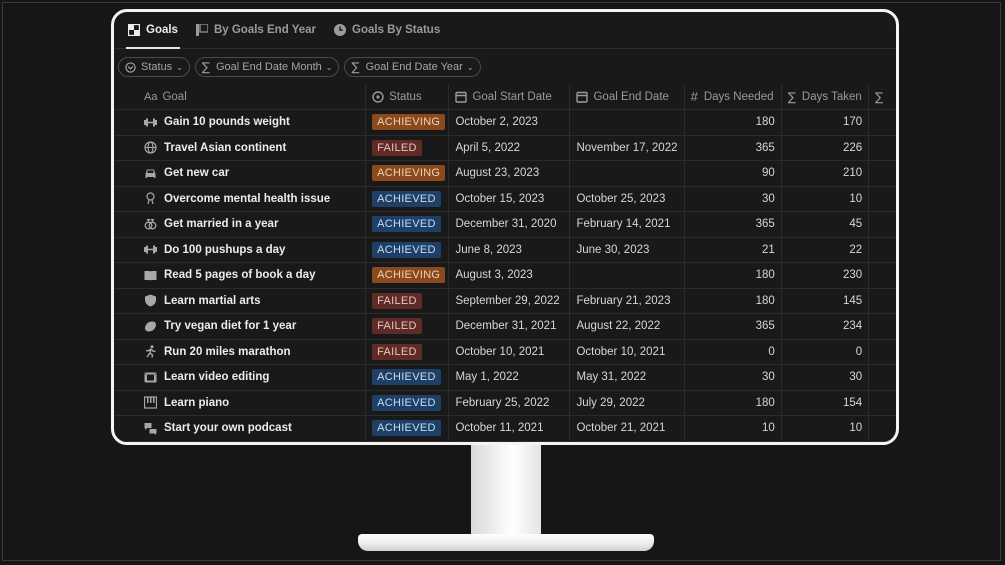 The image size is (1005, 565). I want to click on header-days-needed: # Days Needed, so click(733, 96).